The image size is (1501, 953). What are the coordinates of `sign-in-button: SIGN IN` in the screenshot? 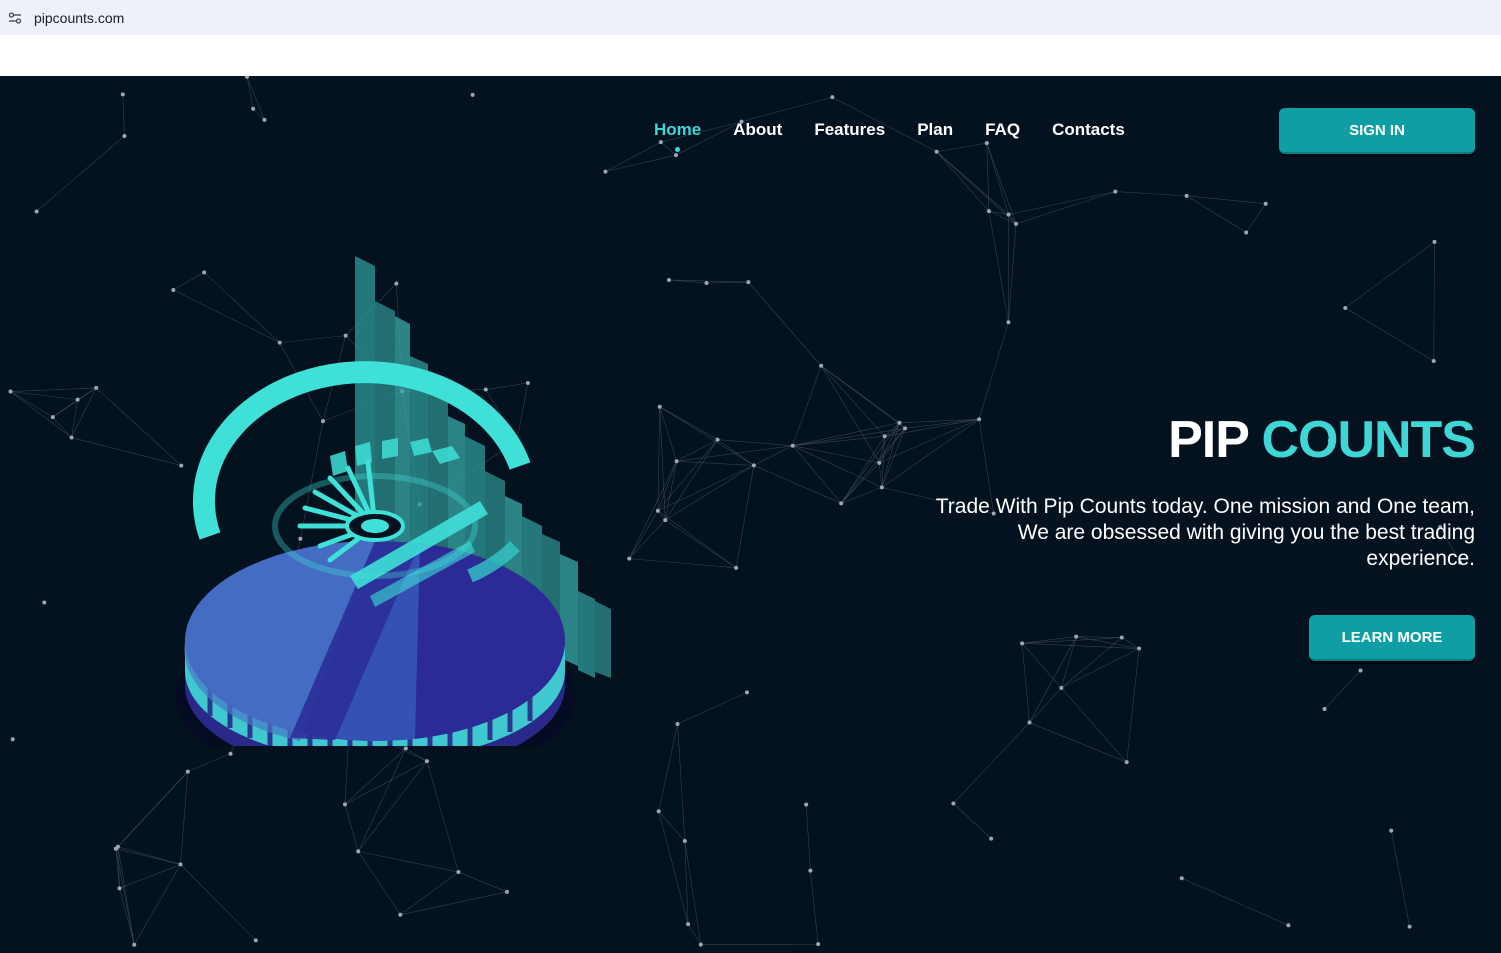 It's located at (1377, 131).